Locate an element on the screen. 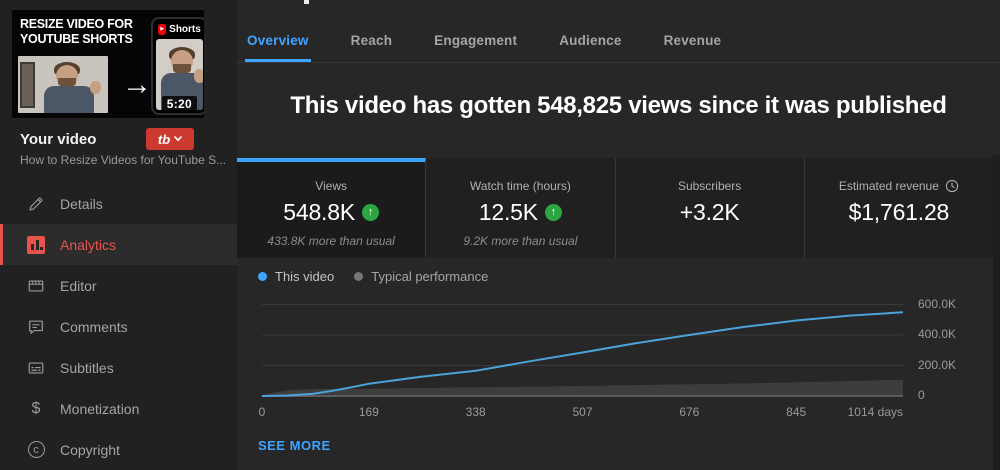 This screenshot has height=470, width=1000. metric-card-subscribers: Subscribers +3.2K is located at coordinates (710, 208).